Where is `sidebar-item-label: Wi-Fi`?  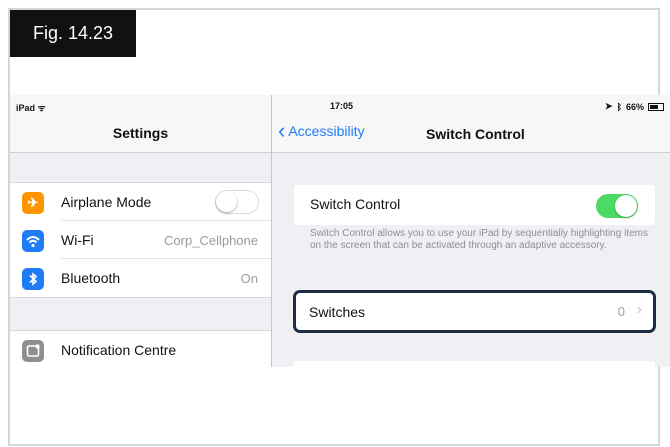
sidebar-item-label: Wi-Fi is located at coordinates (77, 240).